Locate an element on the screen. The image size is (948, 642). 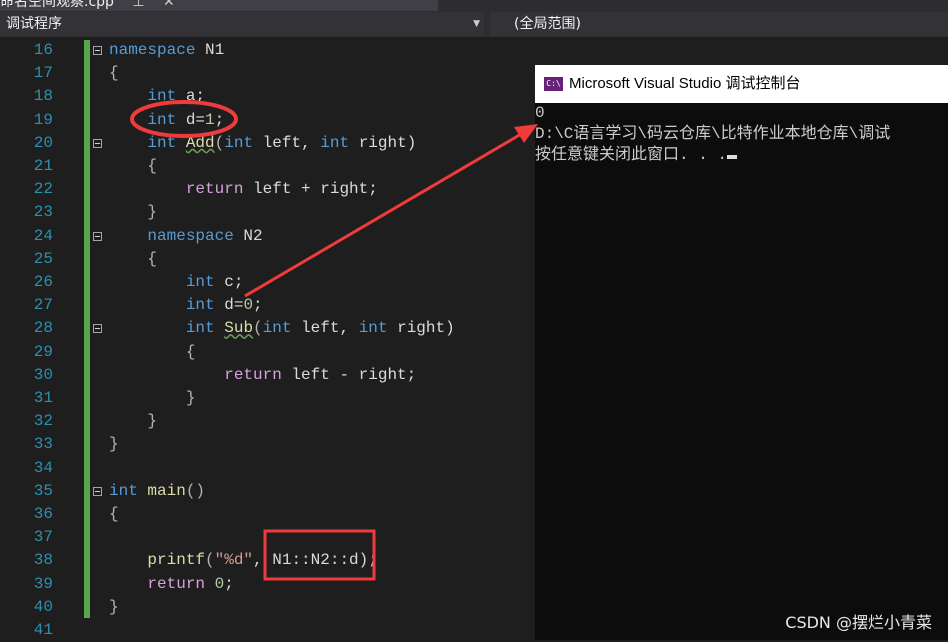
code-token: printf is located at coordinates (176, 560).